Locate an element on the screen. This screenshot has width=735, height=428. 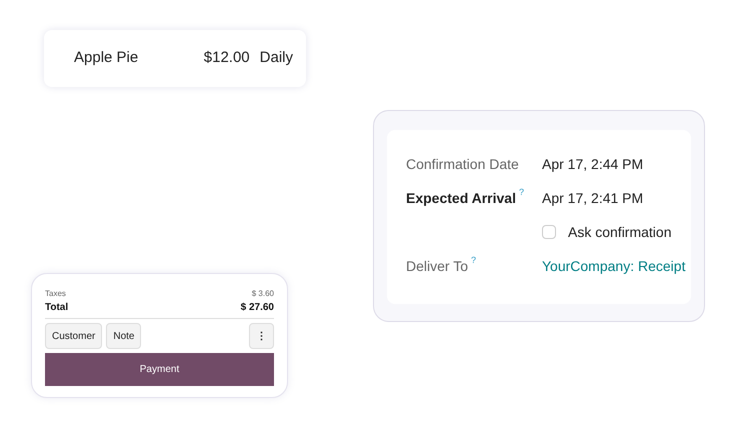
field-value: Apr 17, 2:41 PM is located at coordinates (593, 198).